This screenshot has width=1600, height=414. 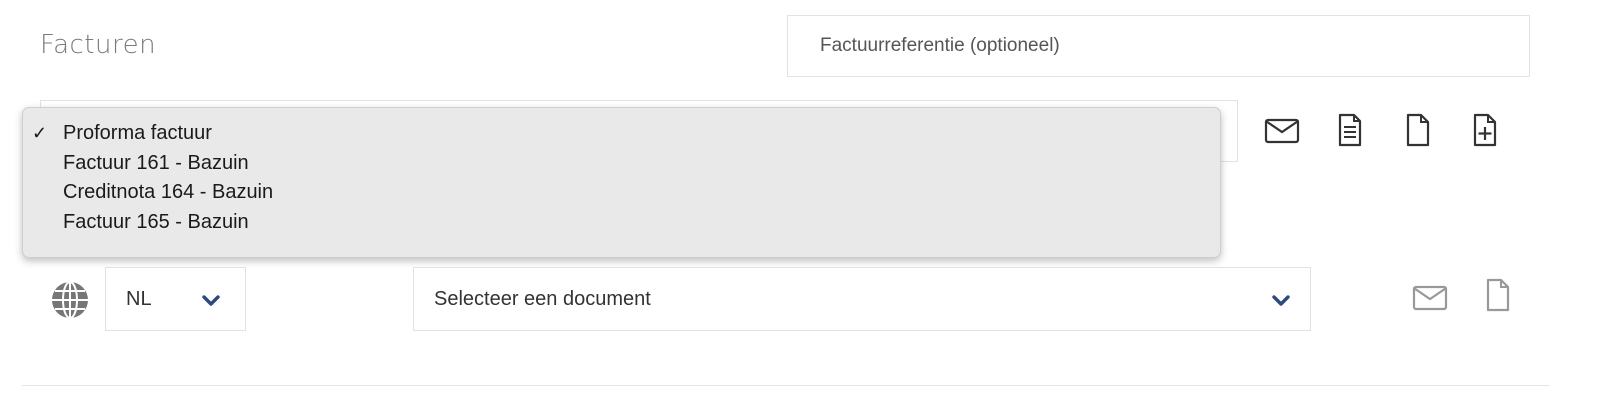 What do you see at coordinates (175, 299) in the screenshot?
I see `language-select: NL` at bounding box center [175, 299].